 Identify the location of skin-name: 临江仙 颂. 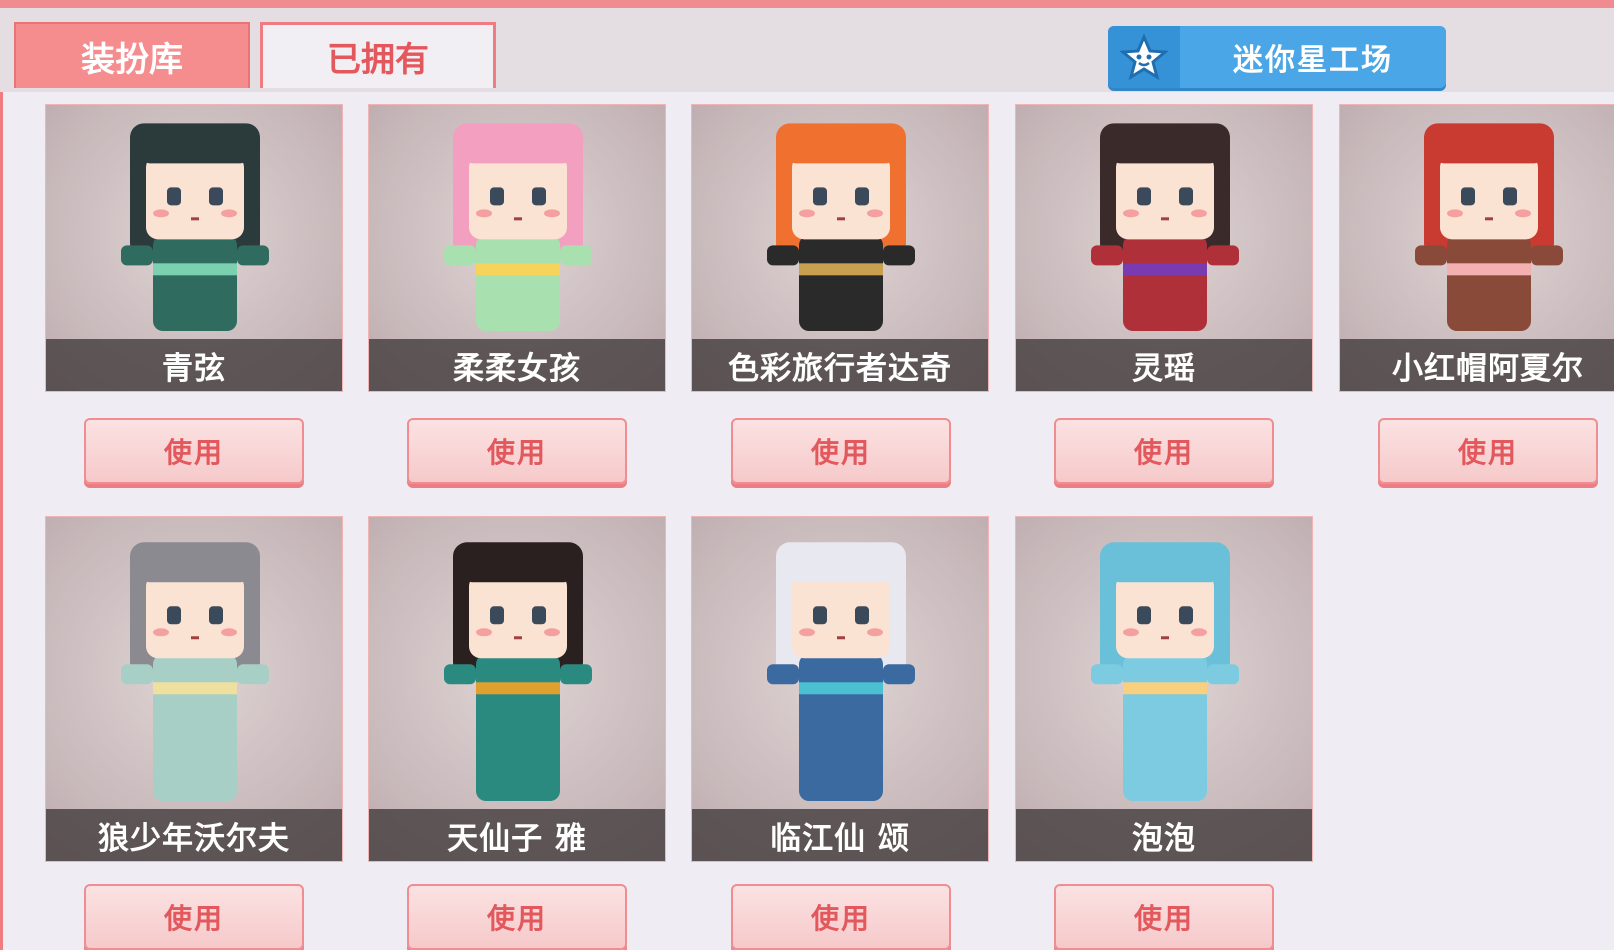
(840, 835).